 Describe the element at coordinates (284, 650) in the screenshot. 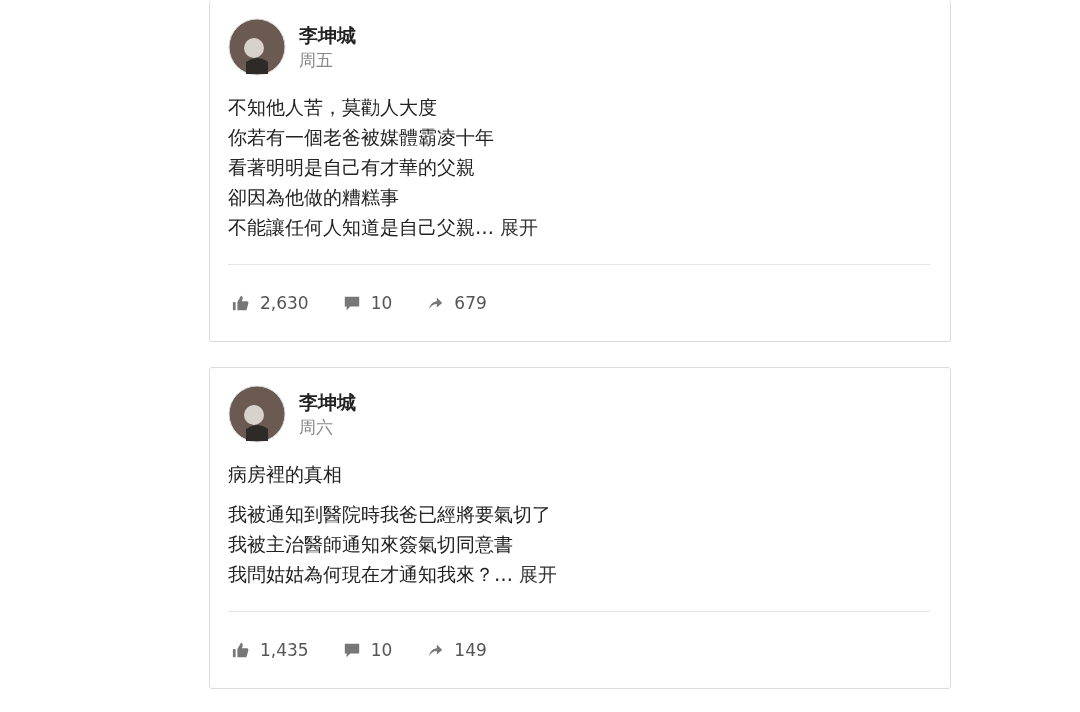

I see `like-count: 1,435` at that location.